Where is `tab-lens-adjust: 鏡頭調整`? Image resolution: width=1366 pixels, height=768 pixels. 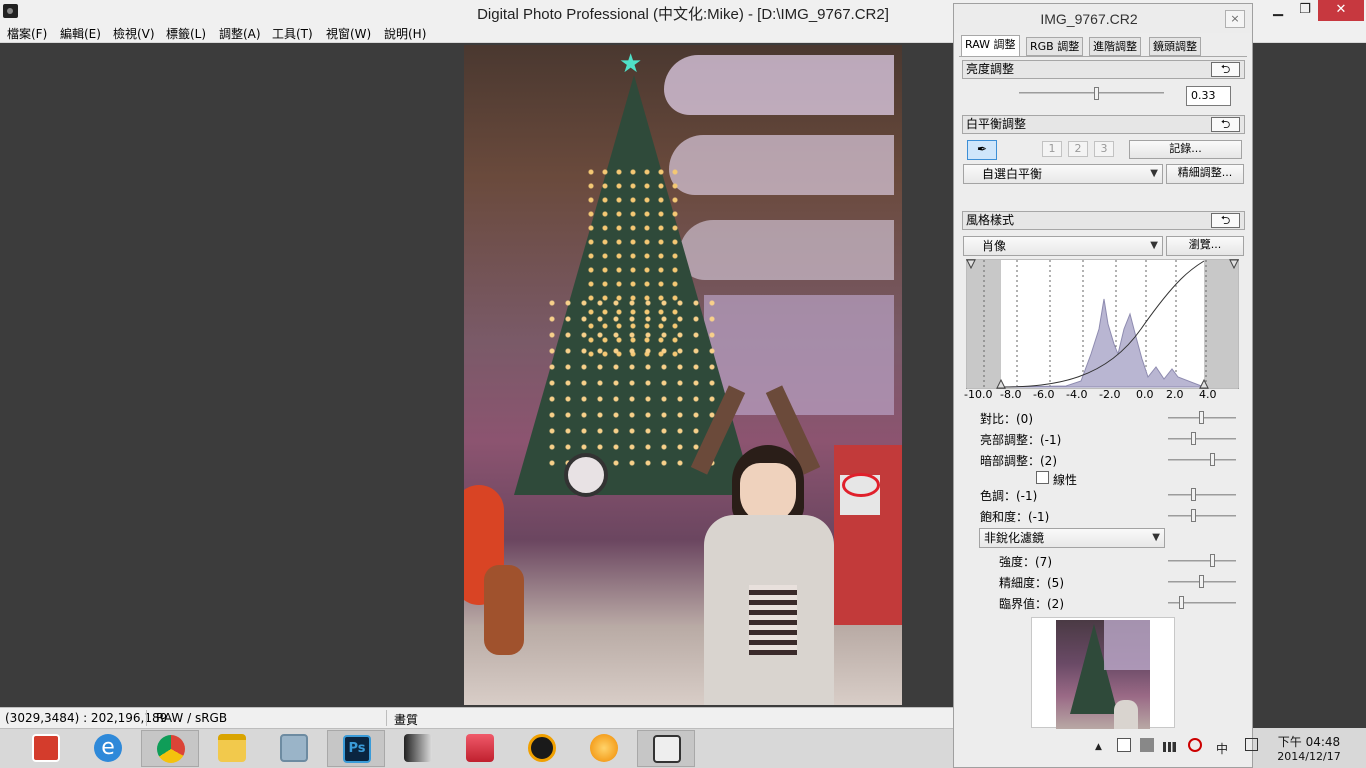
tab-lens-adjust: 鏡頭調整 is located at coordinates (1175, 46).